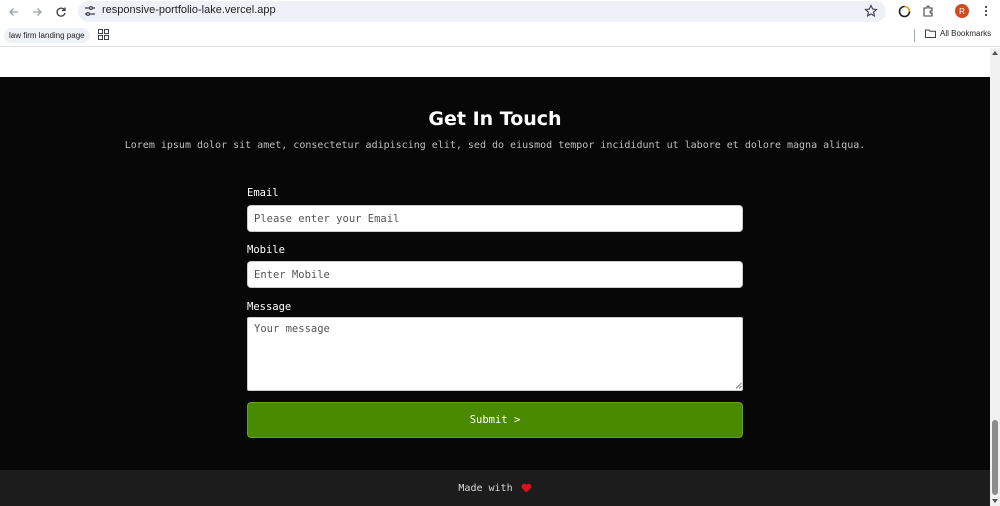  Describe the element at coordinates (995, 277) in the screenshot. I see `page-scrollbar` at that location.